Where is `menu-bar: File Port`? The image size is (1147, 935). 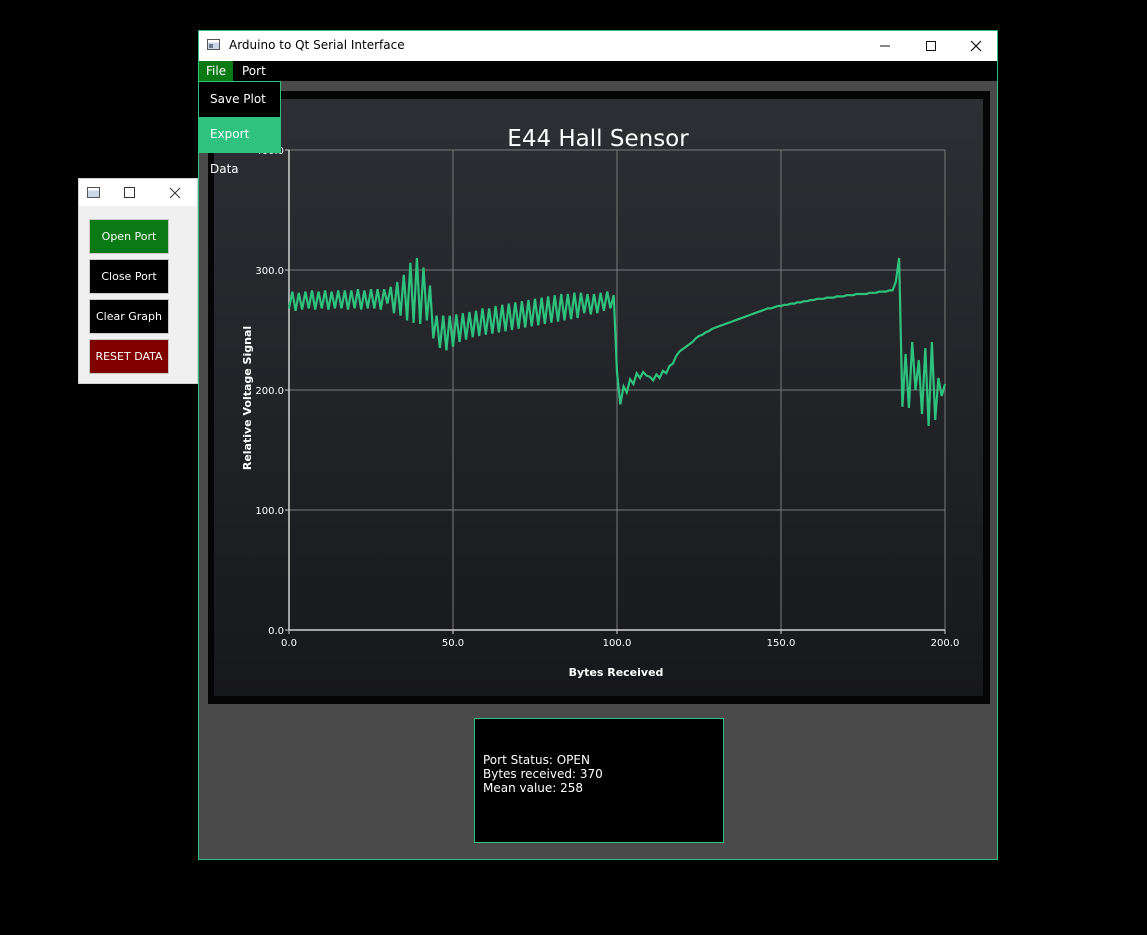 menu-bar: File Port is located at coordinates (598, 71).